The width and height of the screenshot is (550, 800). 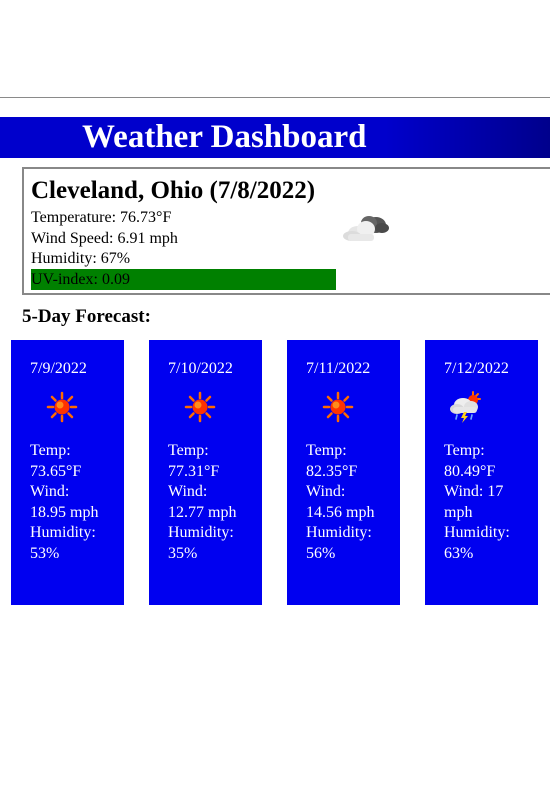 I want to click on cloudy-icon, so click(x=366, y=228).